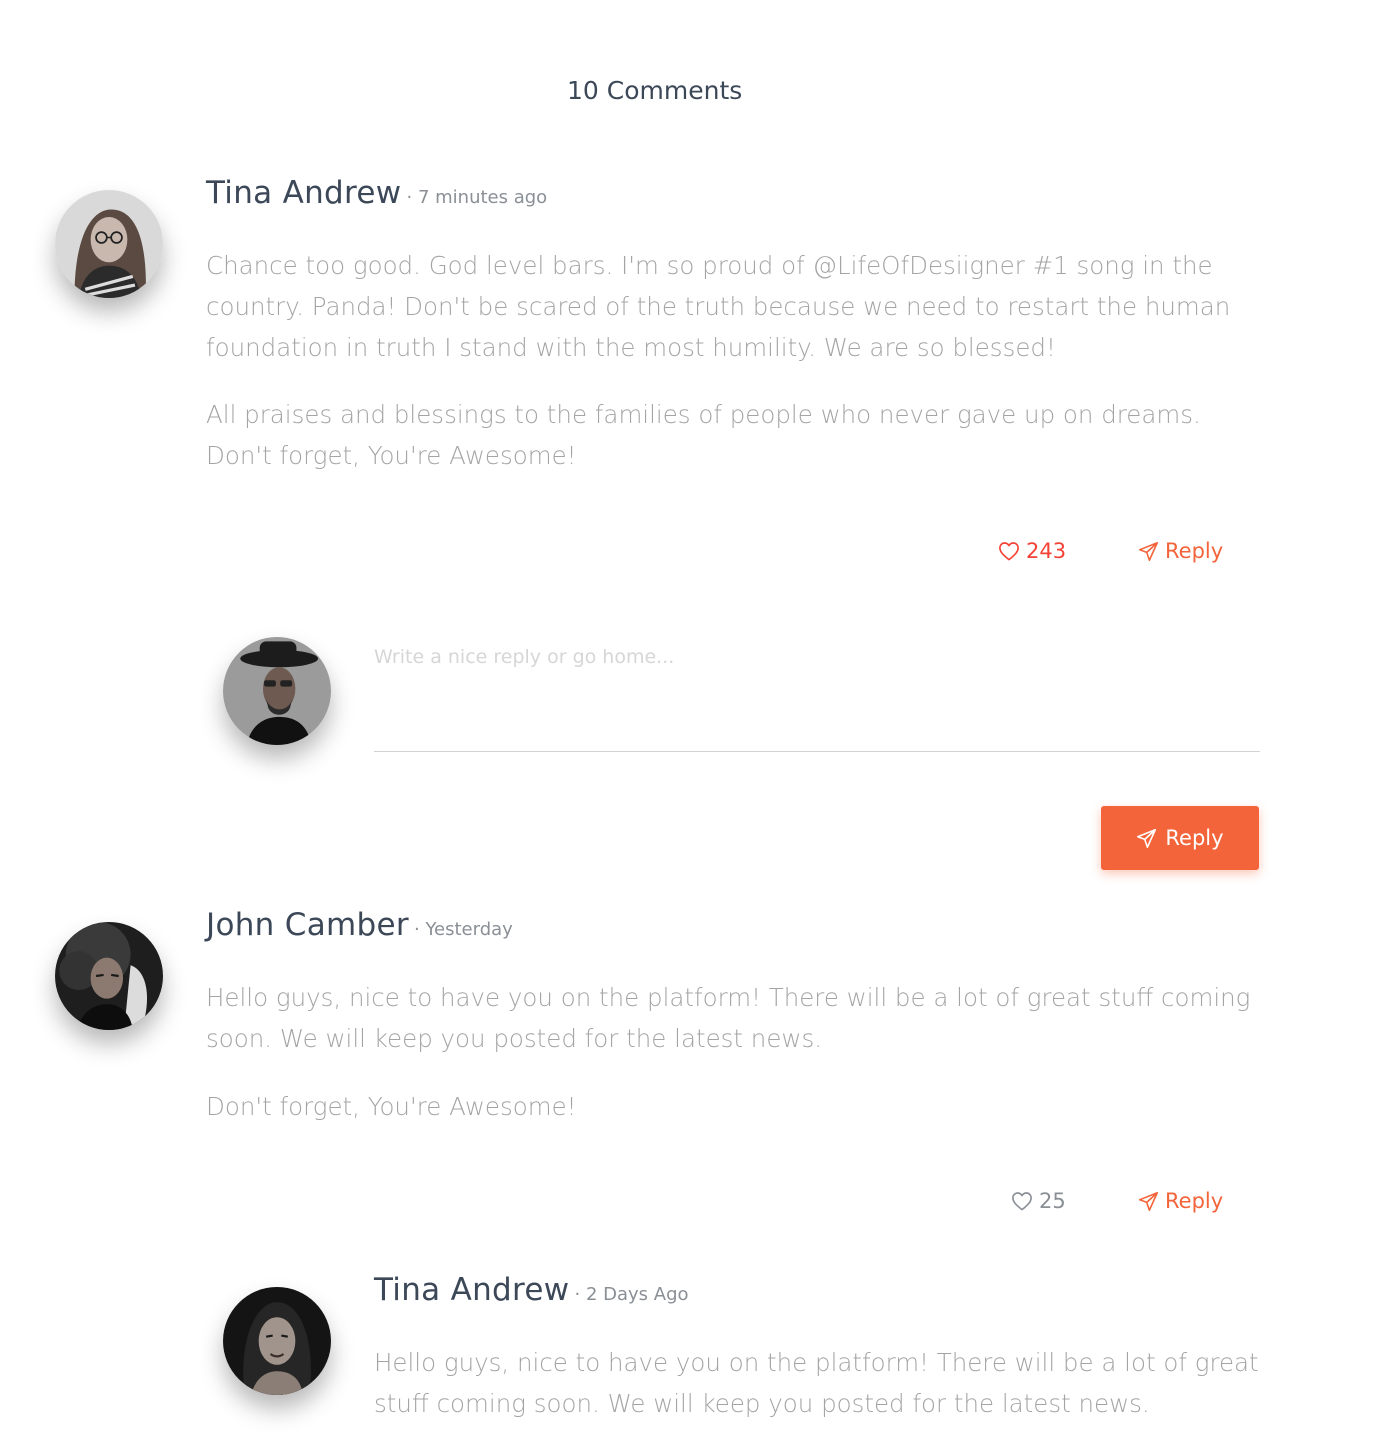 The image size is (1376, 1450). What do you see at coordinates (631, 1294) in the screenshot?
I see `comment-time: · 2 Days Ago` at bounding box center [631, 1294].